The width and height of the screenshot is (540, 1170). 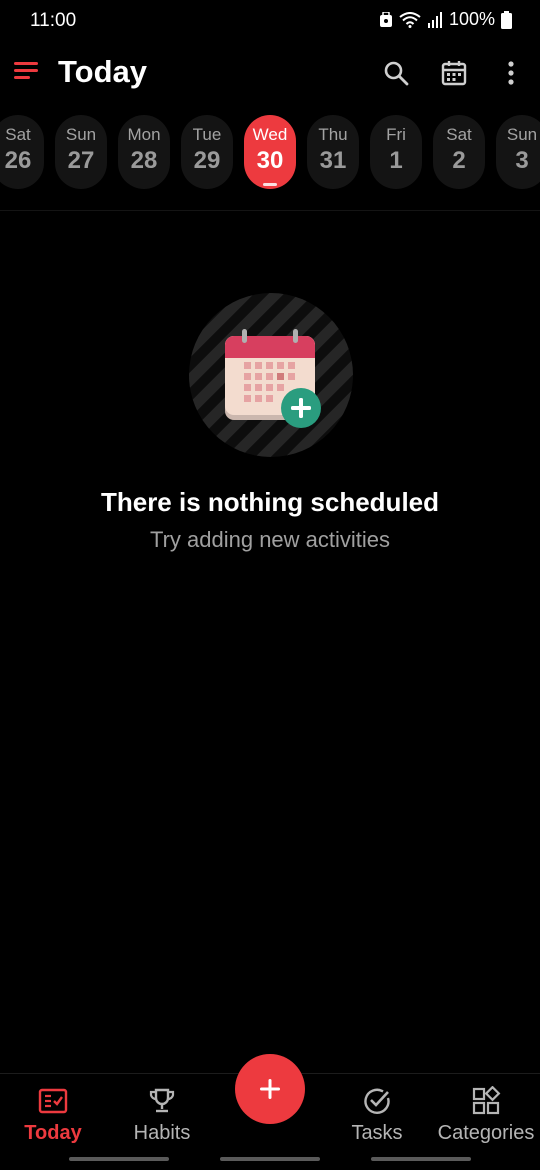 I want to click on more-options-button, so click(x=511, y=73).